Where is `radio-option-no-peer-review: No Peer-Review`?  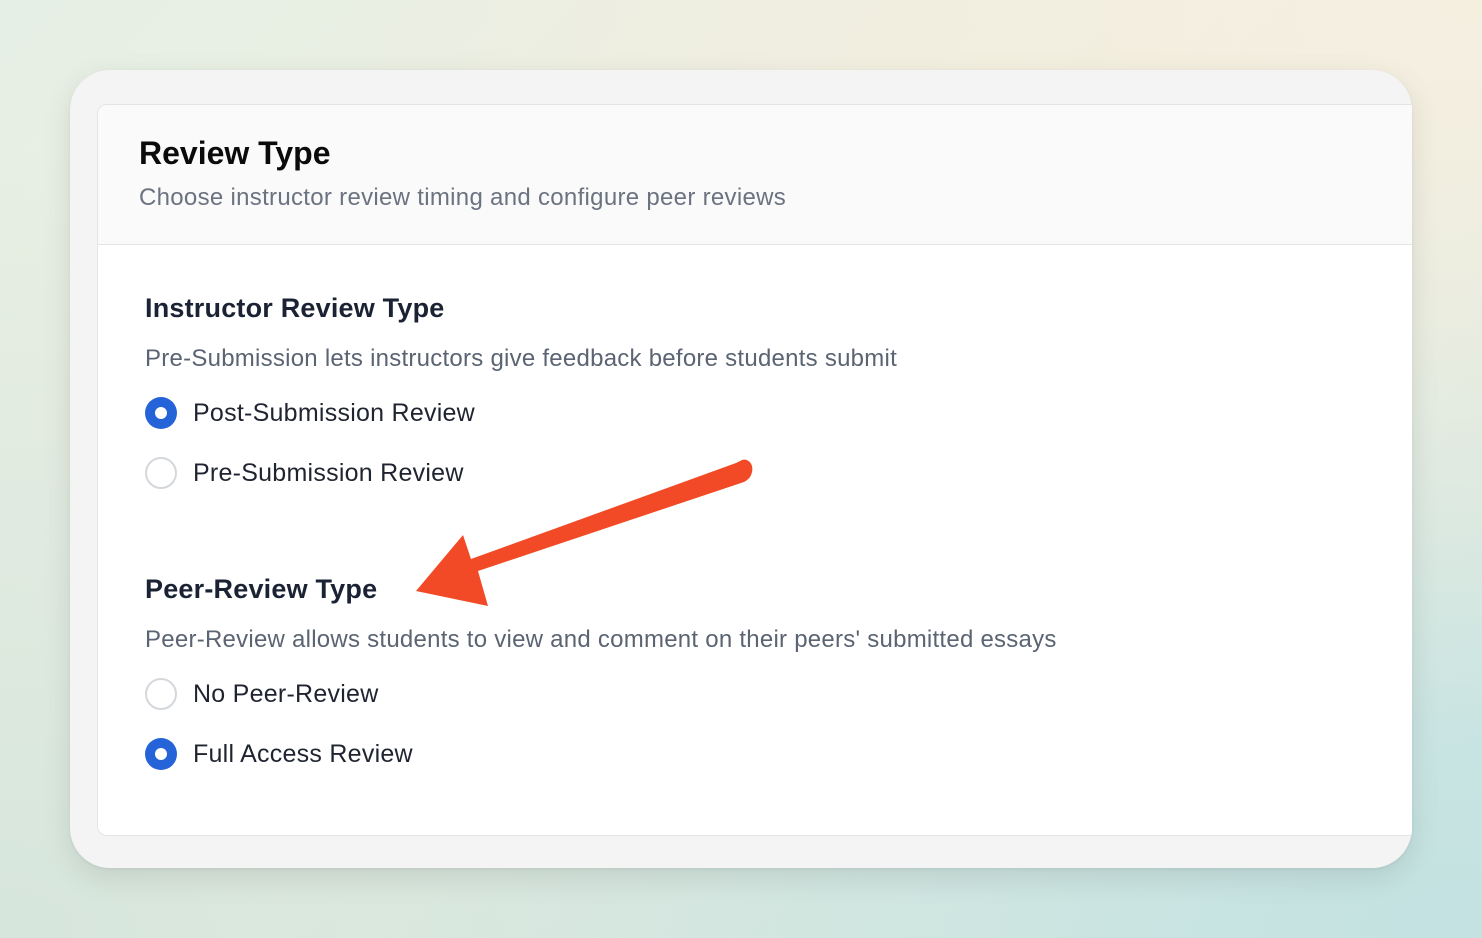 radio-option-no-peer-review: No Peer-Review is located at coordinates (601, 694).